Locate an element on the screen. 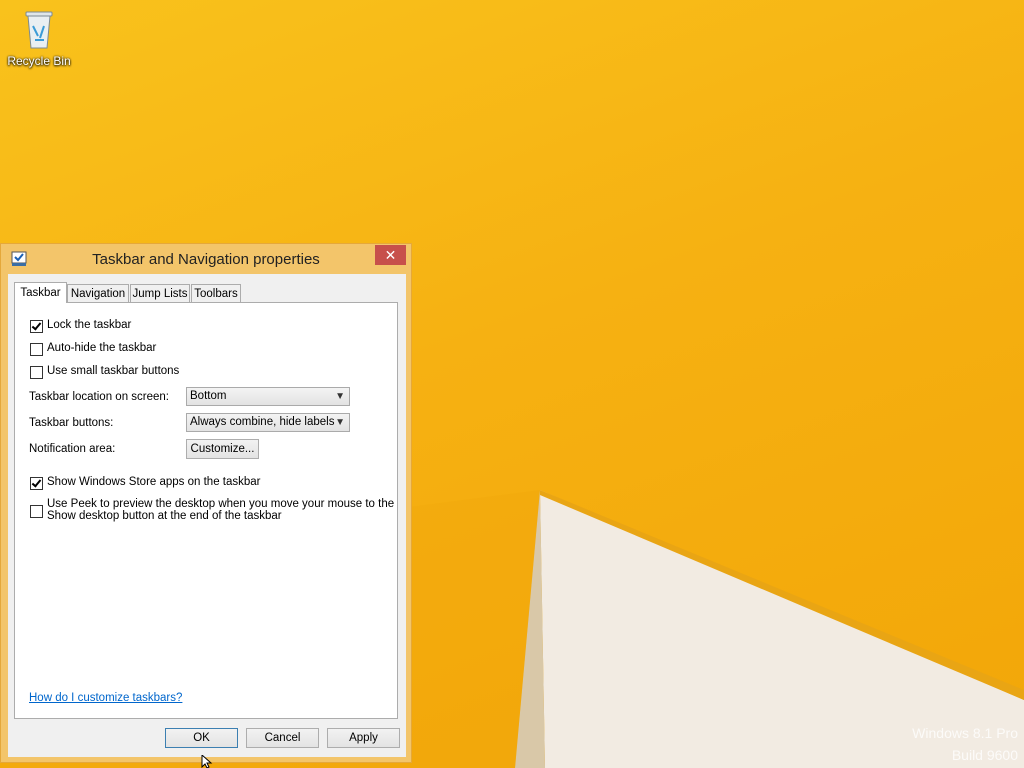  windows-watermark: Windows 8.1 Pro Build 9600 is located at coordinates (965, 744).